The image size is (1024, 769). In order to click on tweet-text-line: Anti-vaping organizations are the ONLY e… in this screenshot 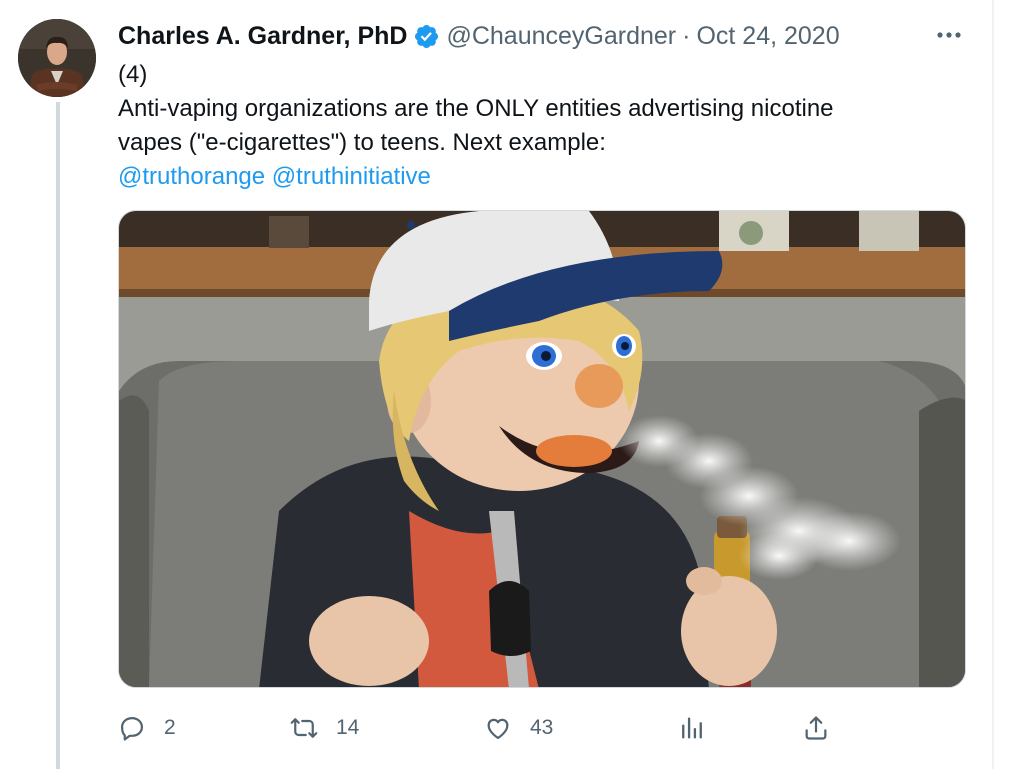, I will do `click(476, 108)`.